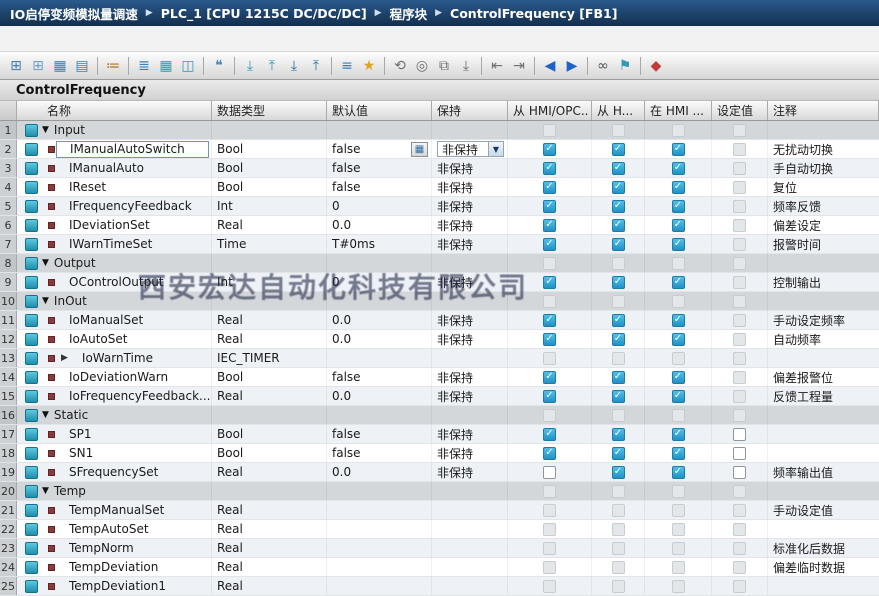 This screenshot has width=879, height=596. Describe the element at coordinates (269, 110) in the screenshot. I see `column-header-1: 数据类型` at that location.